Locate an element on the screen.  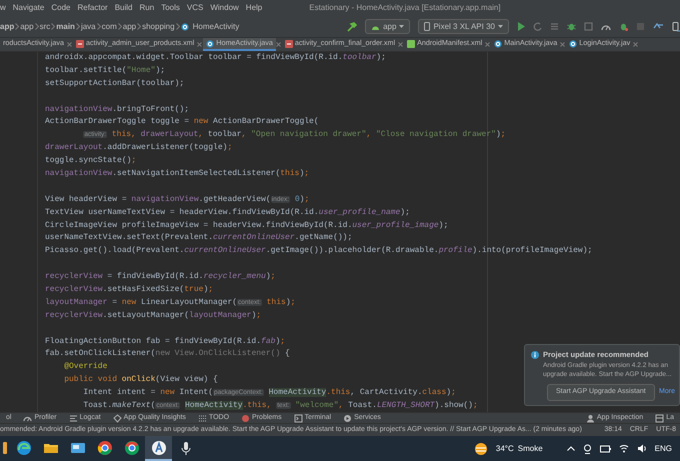
list-icon is located at coordinates (202, 418).